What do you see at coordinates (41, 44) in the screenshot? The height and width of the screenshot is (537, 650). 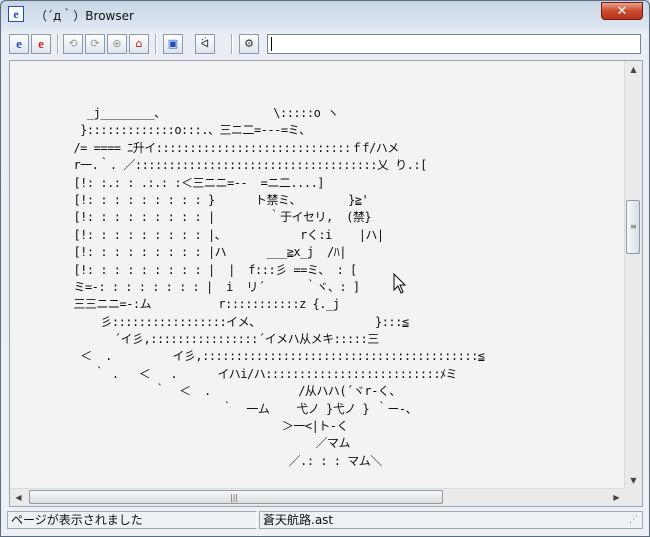 I see `open-page-button: e` at bounding box center [41, 44].